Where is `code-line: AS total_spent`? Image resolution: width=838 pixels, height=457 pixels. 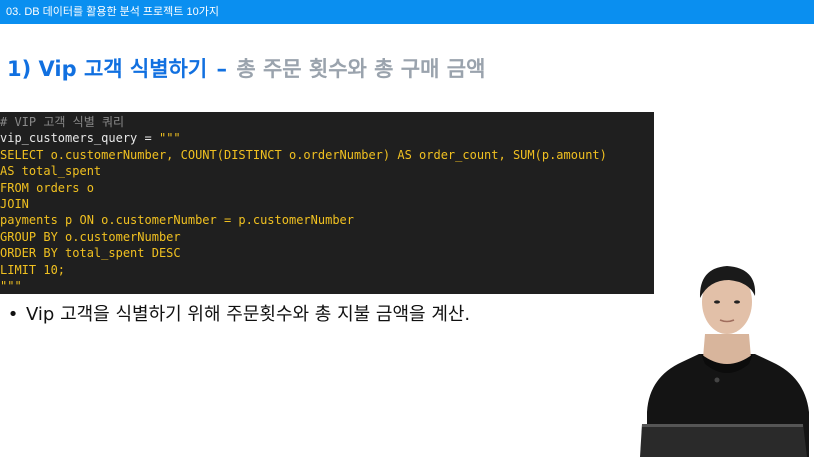
code-line: AS total_spent is located at coordinates (51, 171).